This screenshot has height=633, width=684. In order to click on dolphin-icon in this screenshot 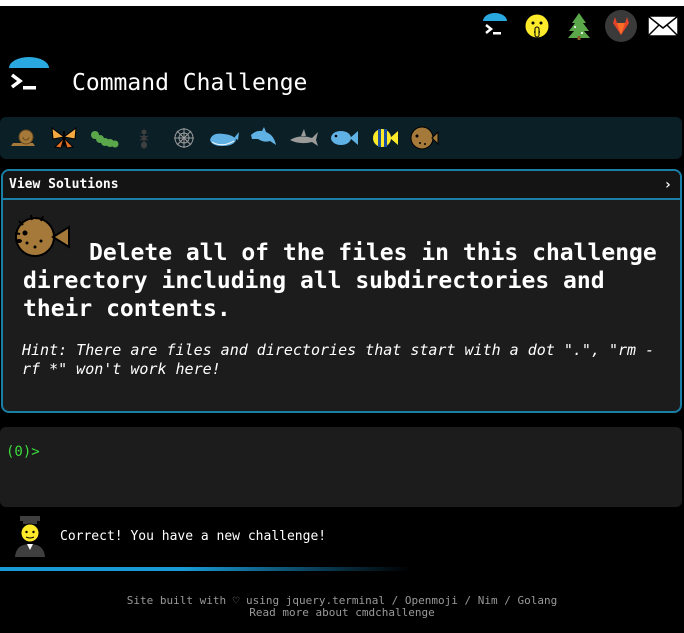, I will do `click(264, 138)`.